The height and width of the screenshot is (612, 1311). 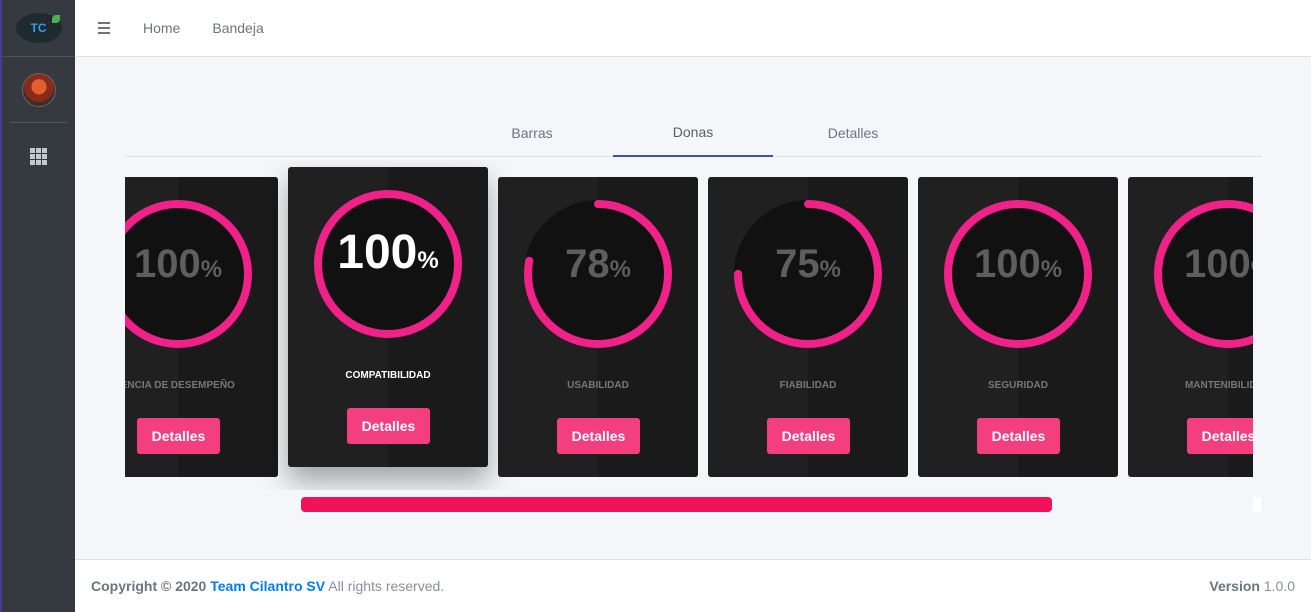 What do you see at coordinates (388, 317) in the screenshot?
I see `donut-card: 100% COMPATIBILIDAD Detalles` at bounding box center [388, 317].